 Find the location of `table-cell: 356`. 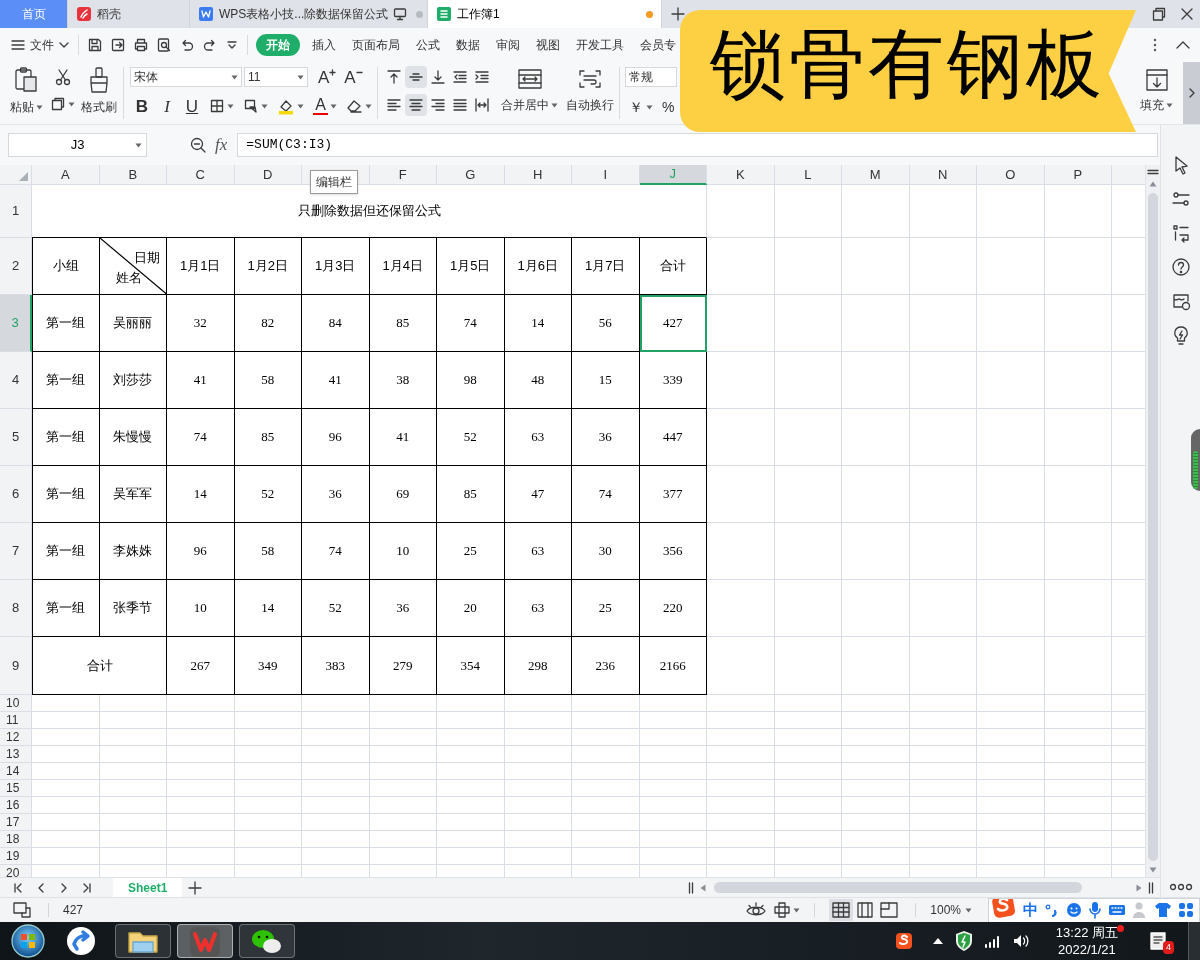

table-cell: 356 is located at coordinates (673, 551).